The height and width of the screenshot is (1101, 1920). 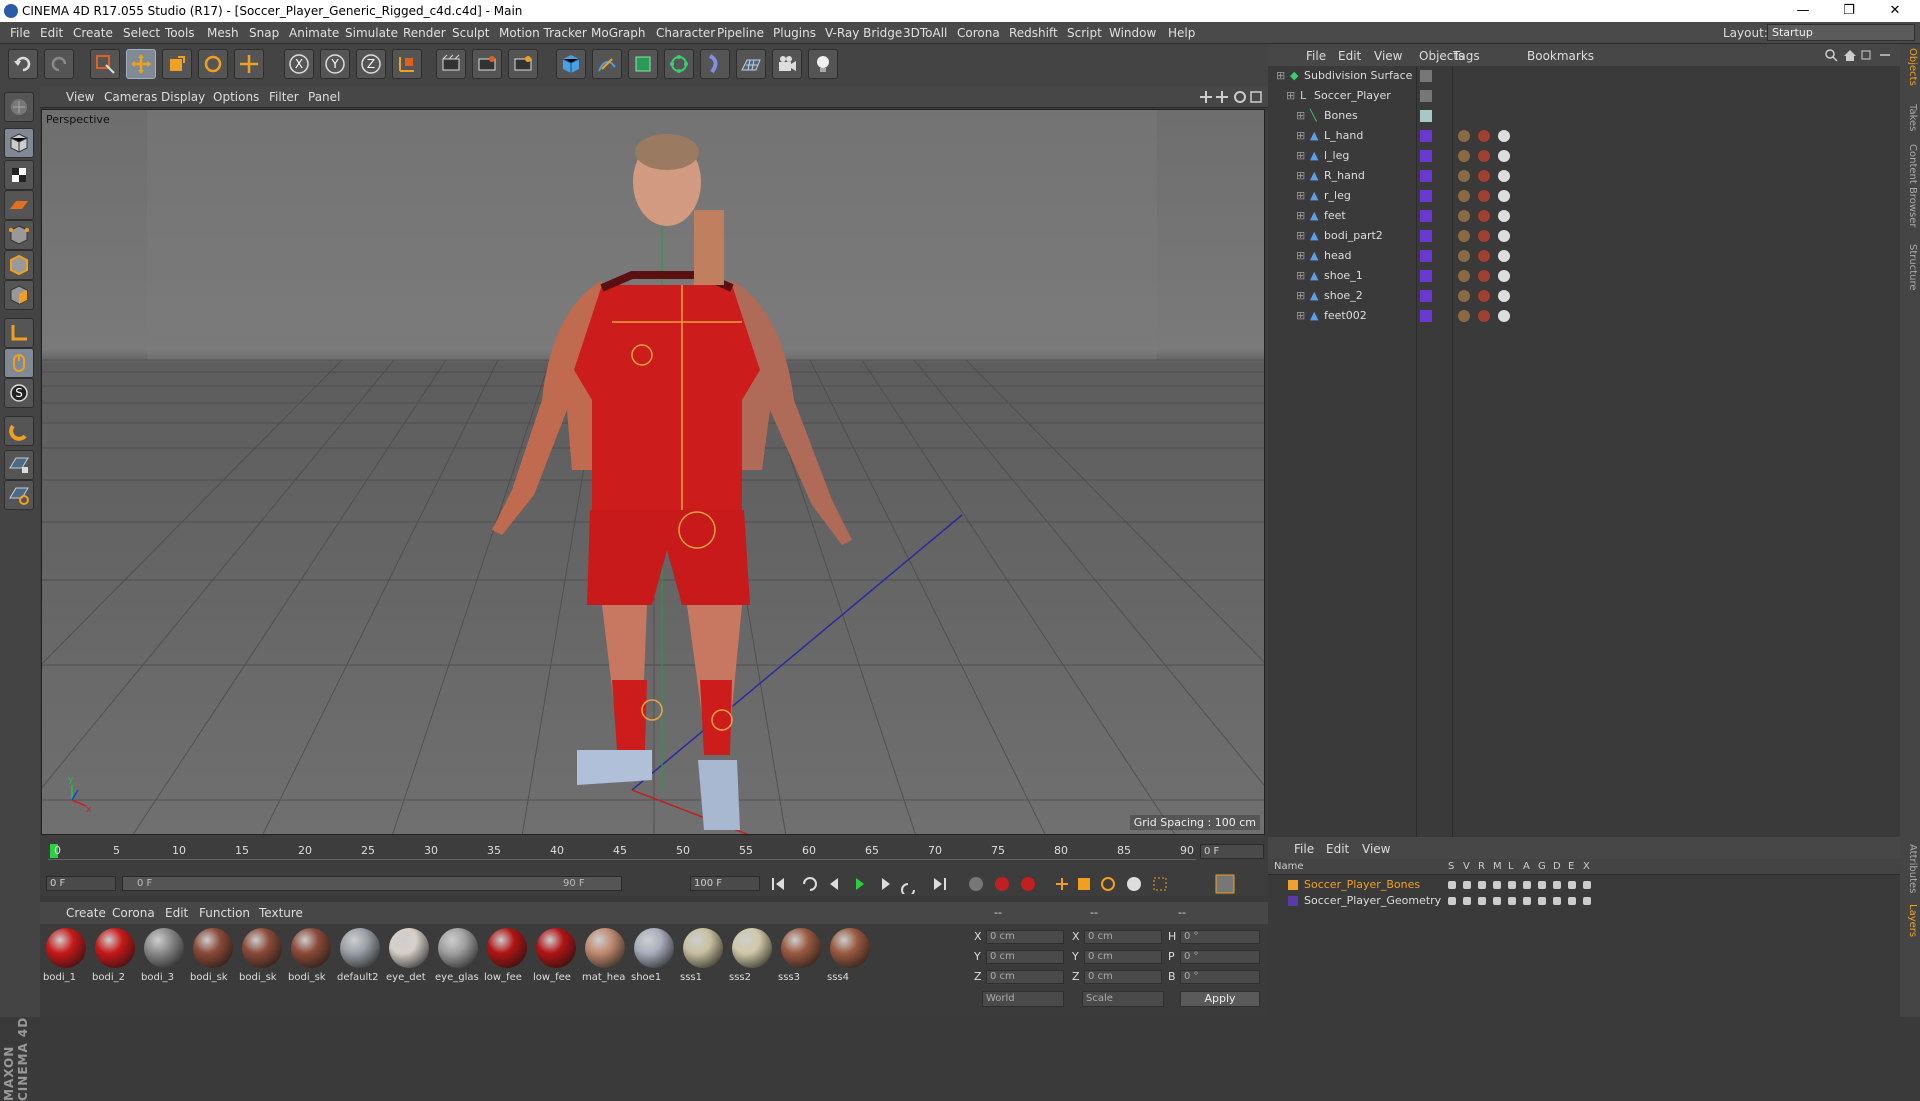 I want to click on coord-mode-select: World, so click(x=1023, y=999).